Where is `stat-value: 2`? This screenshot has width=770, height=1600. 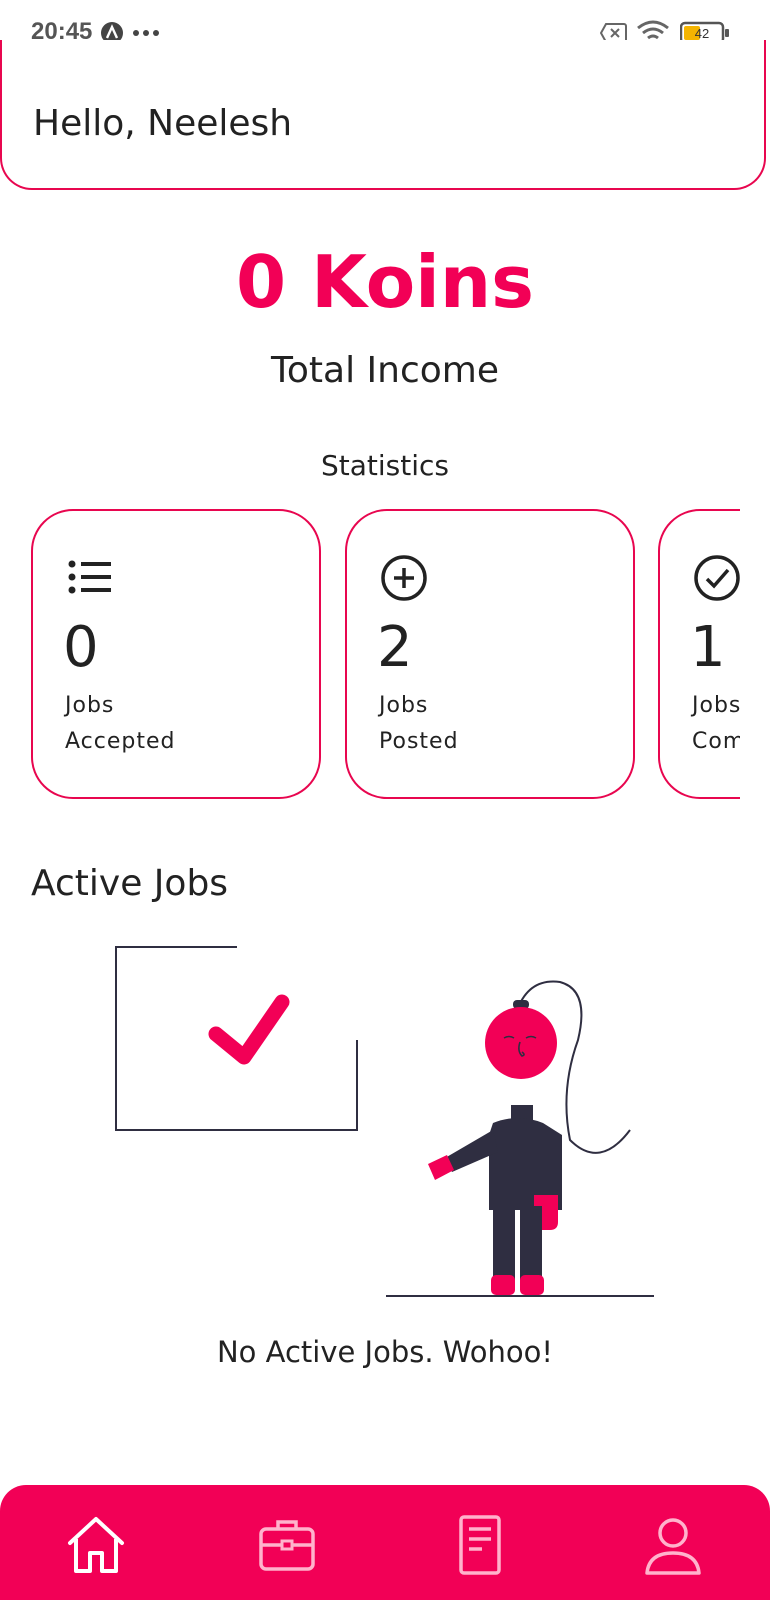 stat-value: 2 is located at coordinates (395, 647).